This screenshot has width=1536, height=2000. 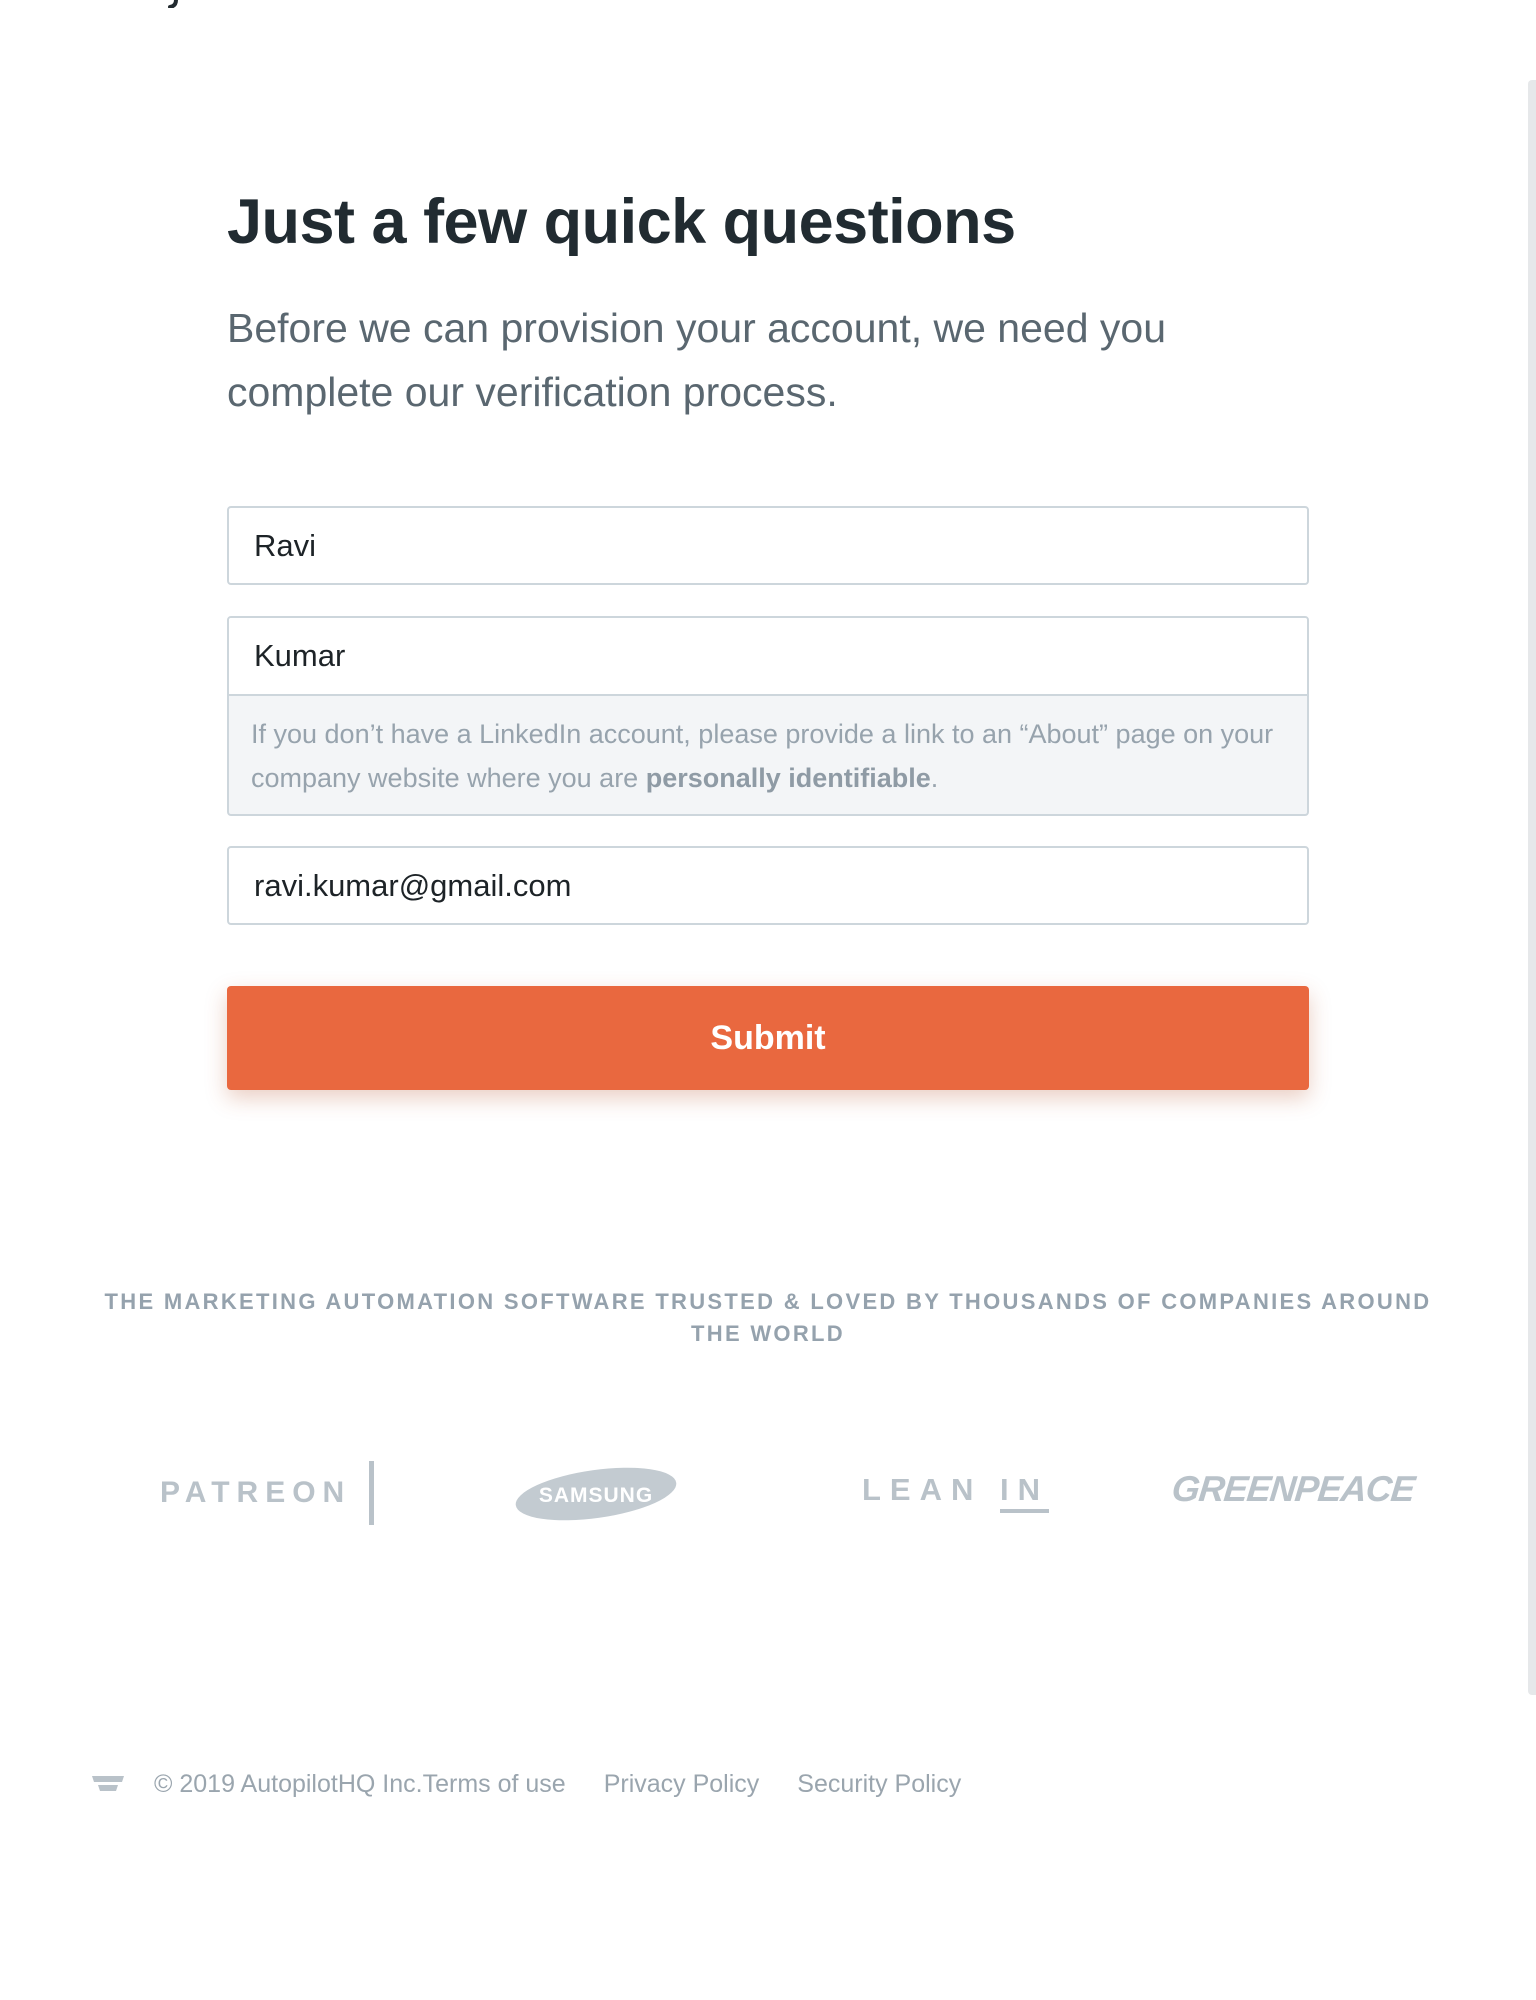 I want to click on autopilot-logo-icon, so click(x=108, y=1783).